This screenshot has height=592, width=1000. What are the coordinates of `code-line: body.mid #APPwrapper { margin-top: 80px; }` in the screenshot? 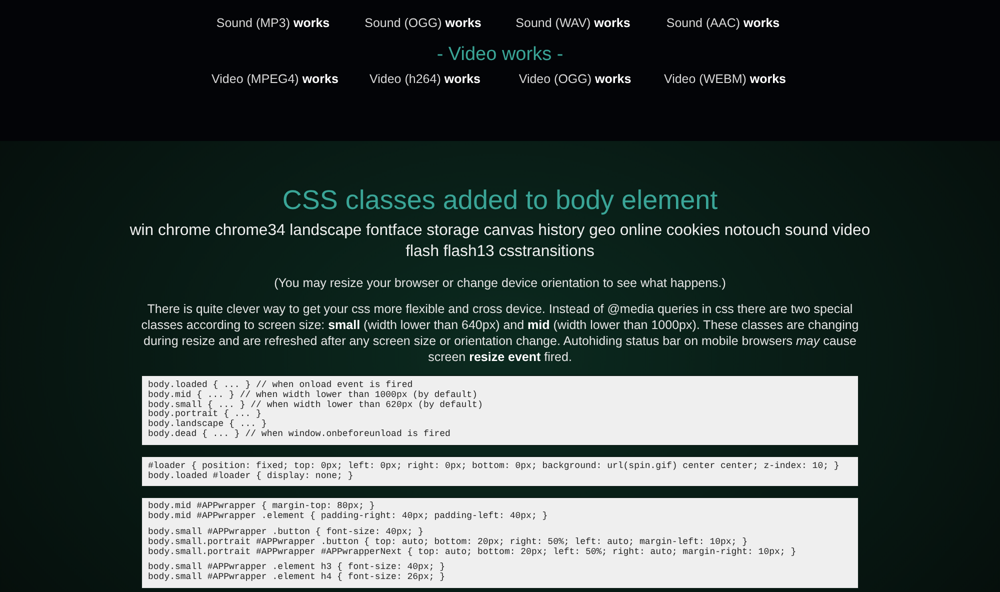 It's located at (262, 507).